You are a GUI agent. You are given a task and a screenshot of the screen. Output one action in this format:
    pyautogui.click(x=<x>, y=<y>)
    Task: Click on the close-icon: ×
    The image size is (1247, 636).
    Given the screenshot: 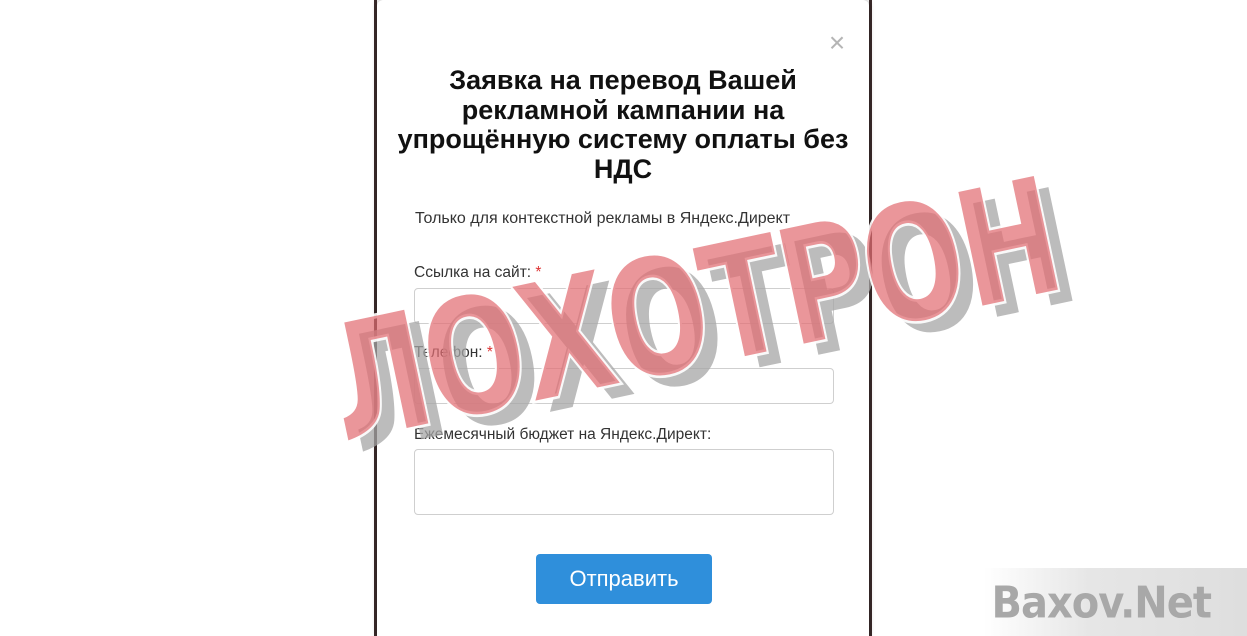 What is the action you would take?
    pyautogui.click(x=837, y=43)
    